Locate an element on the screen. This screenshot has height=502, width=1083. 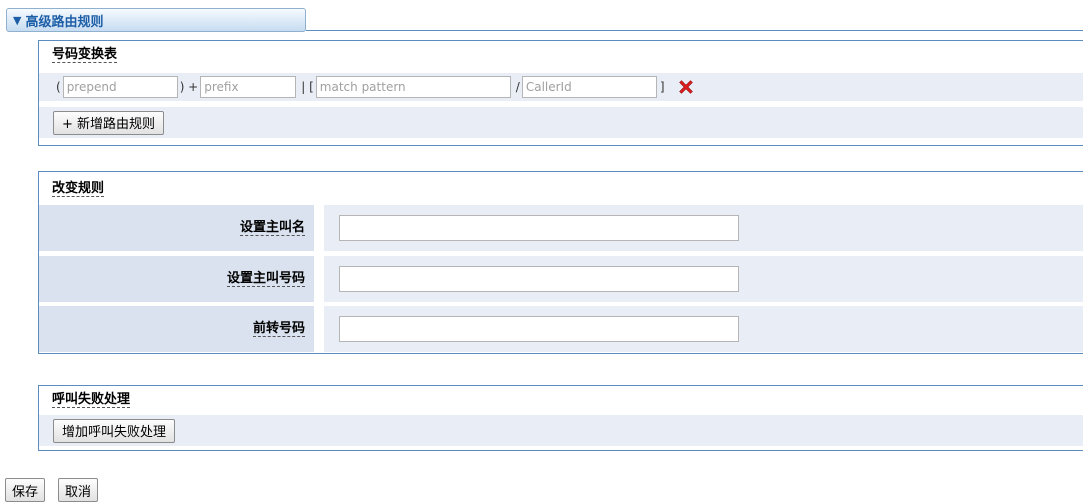
triangle-down-icon: ▼ is located at coordinates (17, 20).